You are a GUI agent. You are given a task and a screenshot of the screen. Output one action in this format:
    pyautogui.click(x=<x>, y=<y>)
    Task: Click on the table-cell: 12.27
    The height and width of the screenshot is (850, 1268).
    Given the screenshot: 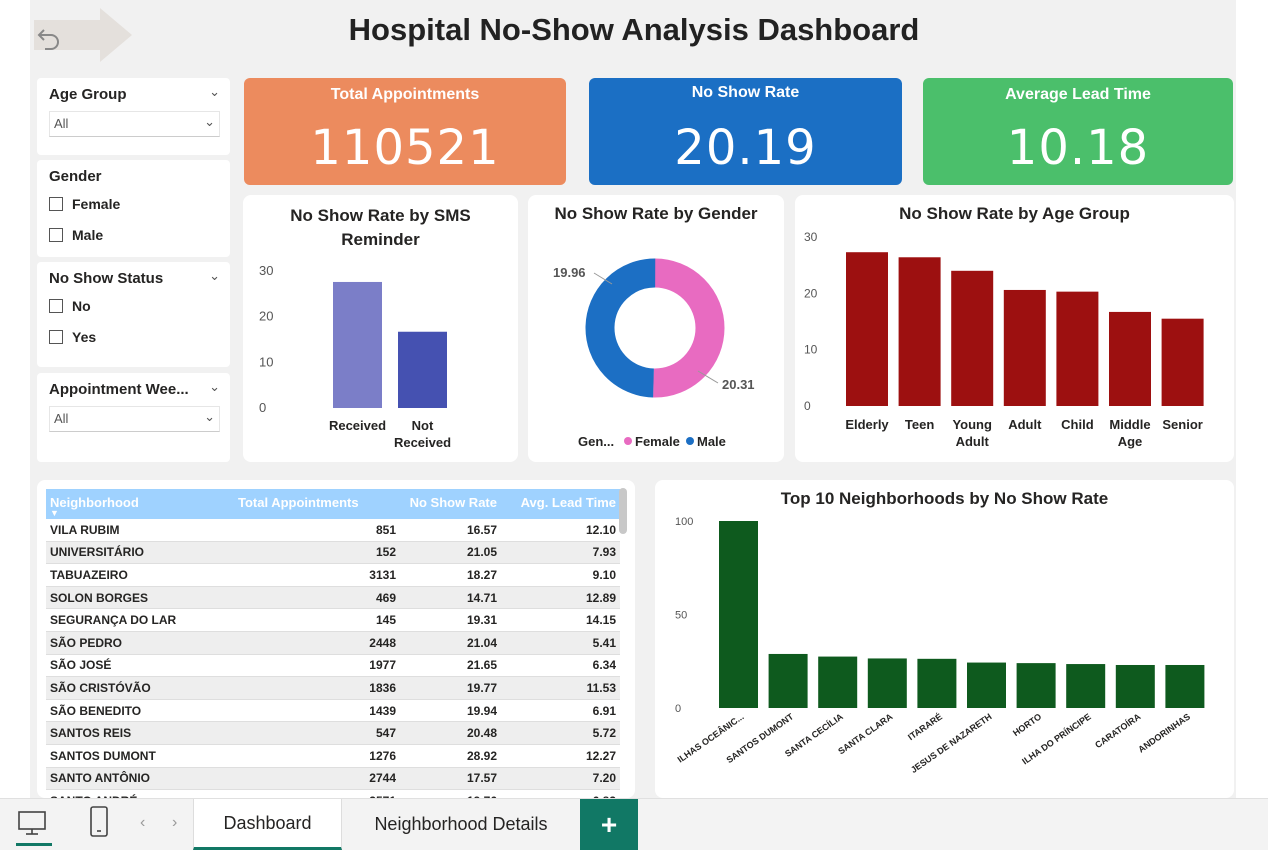 What is the action you would take?
    pyautogui.click(x=560, y=756)
    